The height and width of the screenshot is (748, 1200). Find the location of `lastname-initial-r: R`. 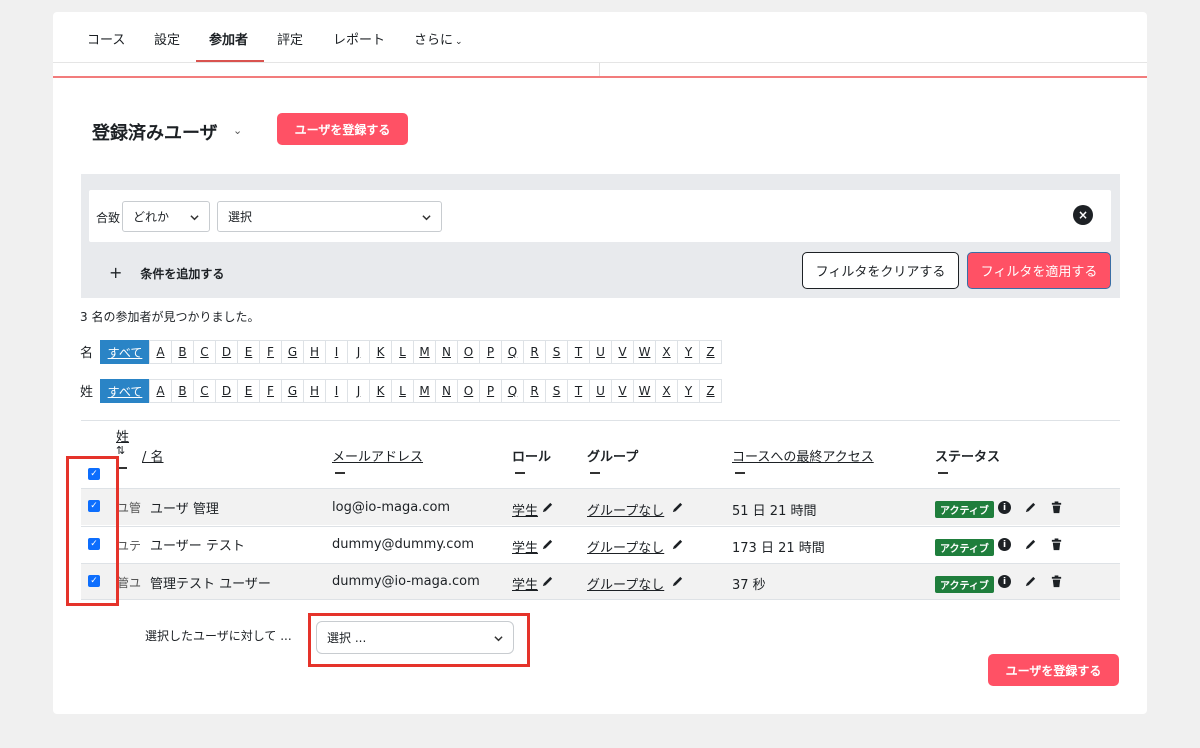

lastname-initial-r: R is located at coordinates (534, 391).